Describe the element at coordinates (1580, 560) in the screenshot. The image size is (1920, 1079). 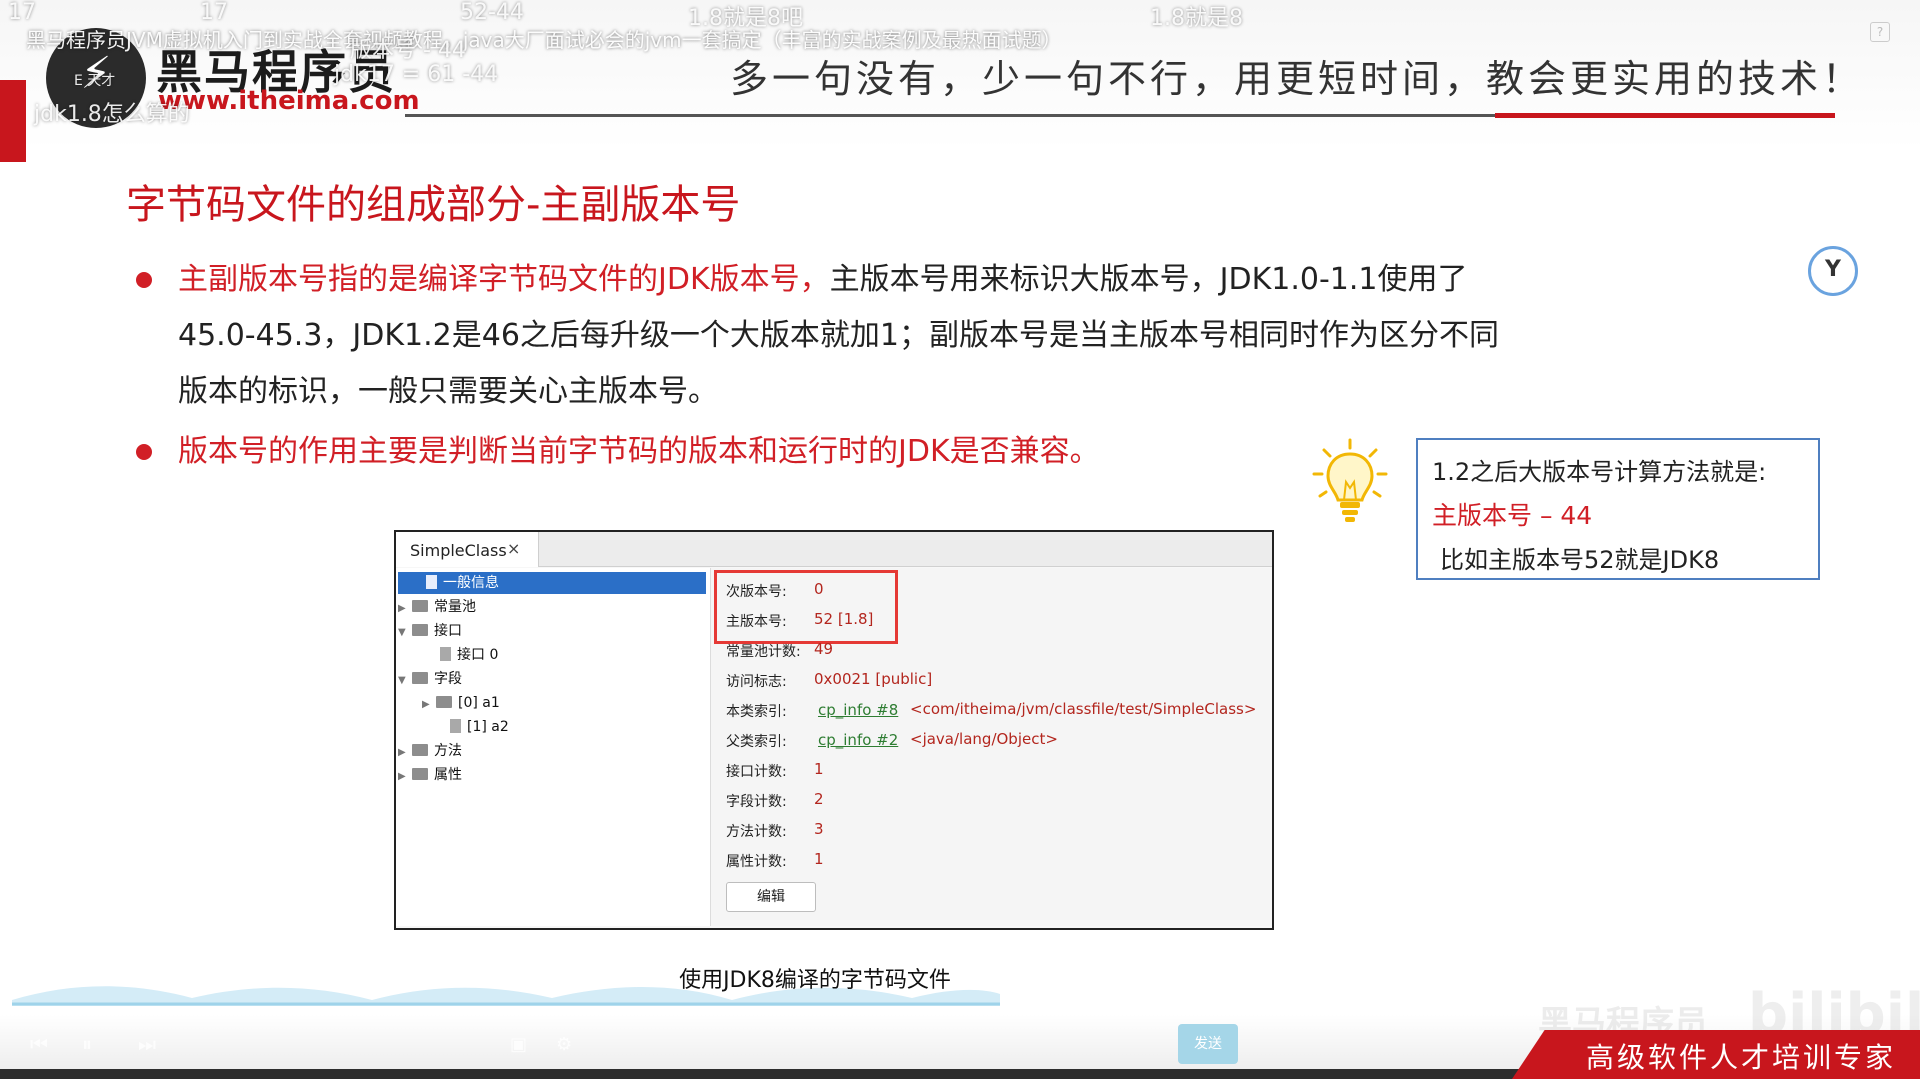
I see `tip-example: 比如主版本号52就是JDK8` at that location.